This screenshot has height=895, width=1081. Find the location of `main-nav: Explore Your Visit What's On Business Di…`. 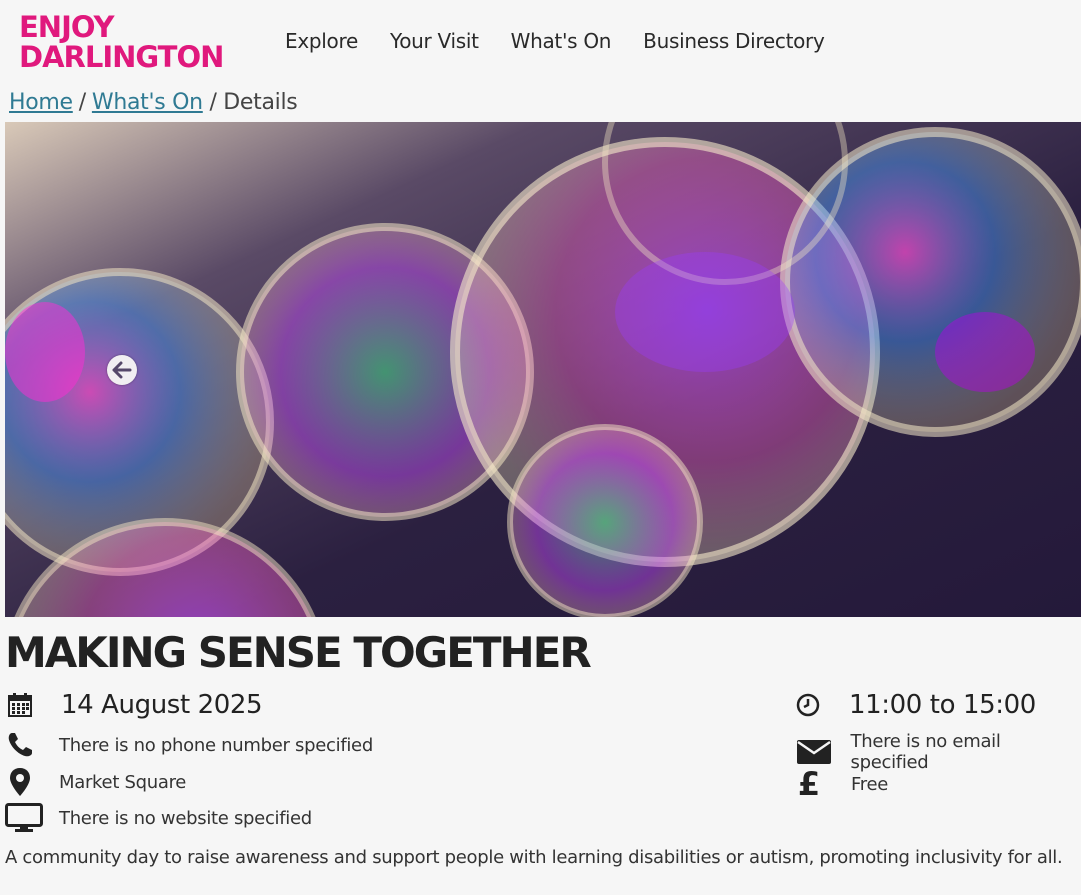

main-nav: Explore Your Visit What's On Business Di… is located at coordinates (571, 41).